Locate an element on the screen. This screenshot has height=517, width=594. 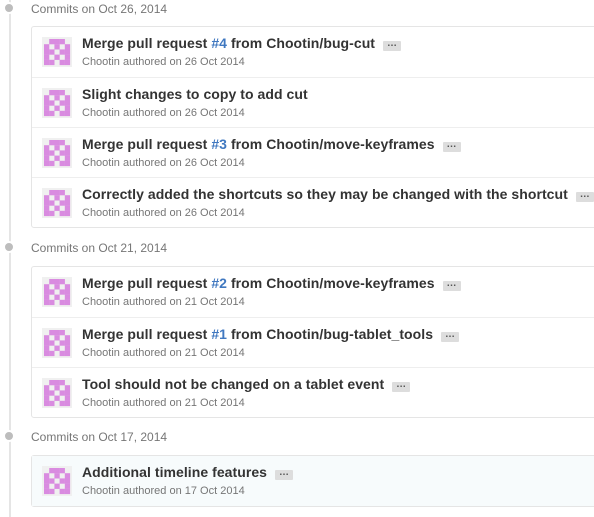
commit-meta: Chootin authored on 17 Oct 2014 is located at coordinates (163, 491).